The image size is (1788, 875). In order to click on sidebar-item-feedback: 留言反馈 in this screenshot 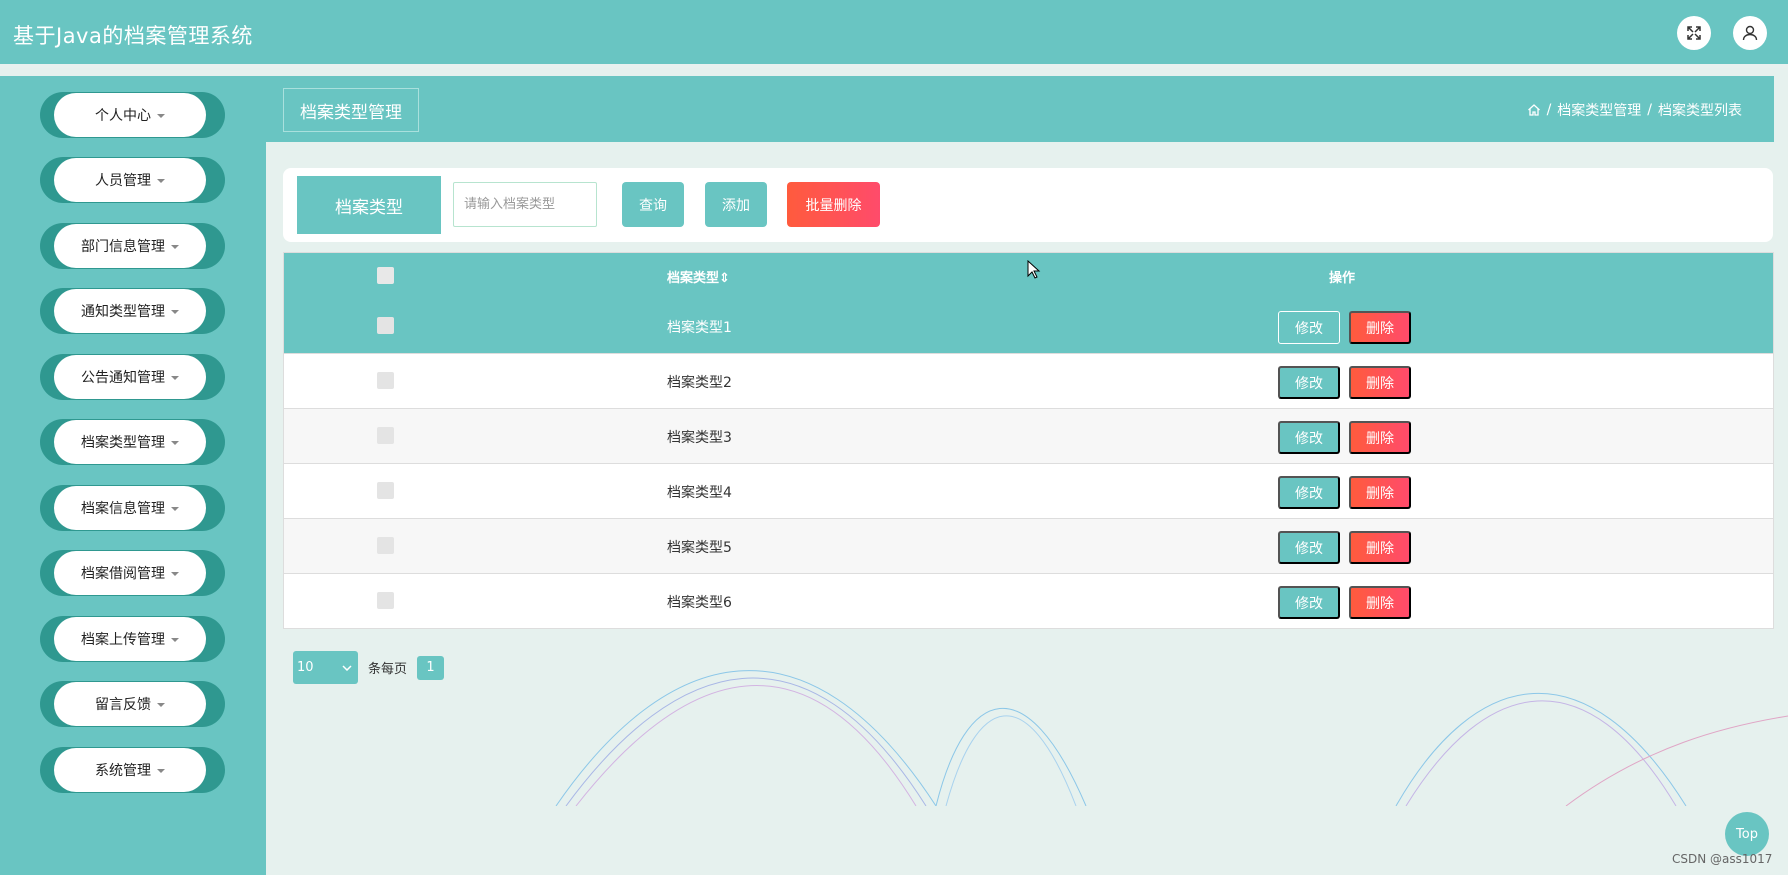, I will do `click(132, 704)`.